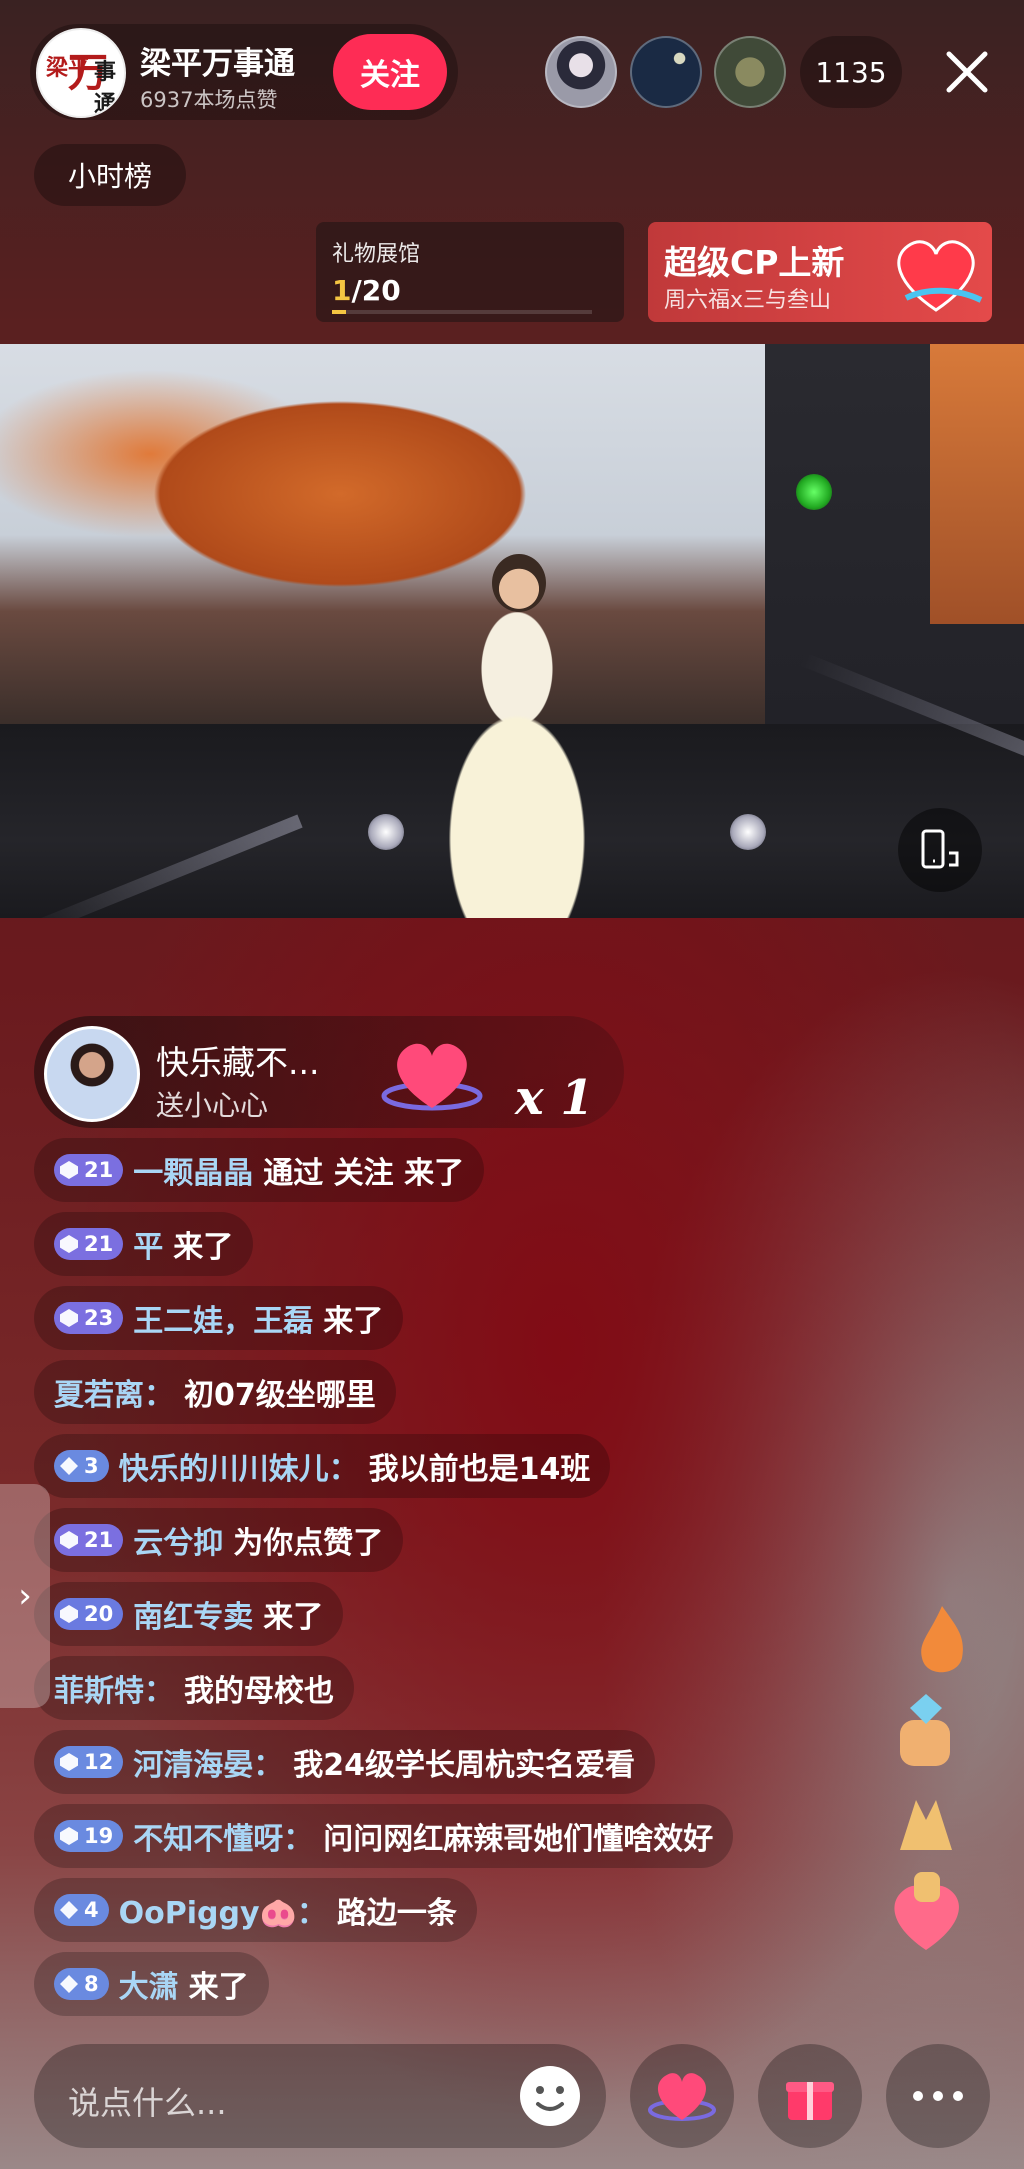 This screenshot has height=2169, width=1024. I want to click on chat-message: 4 OoPiggy🐽： 路边一条, so click(255, 1910).